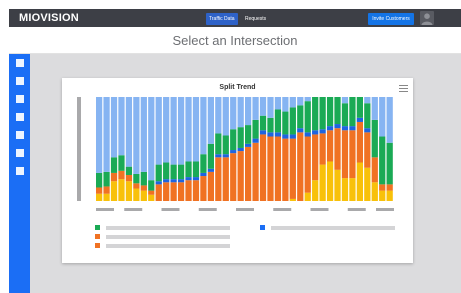 The width and height of the screenshot is (461, 293). Describe the element at coordinates (49, 18) in the screenshot. I see `brand-logo: MIOVISION` at that location.